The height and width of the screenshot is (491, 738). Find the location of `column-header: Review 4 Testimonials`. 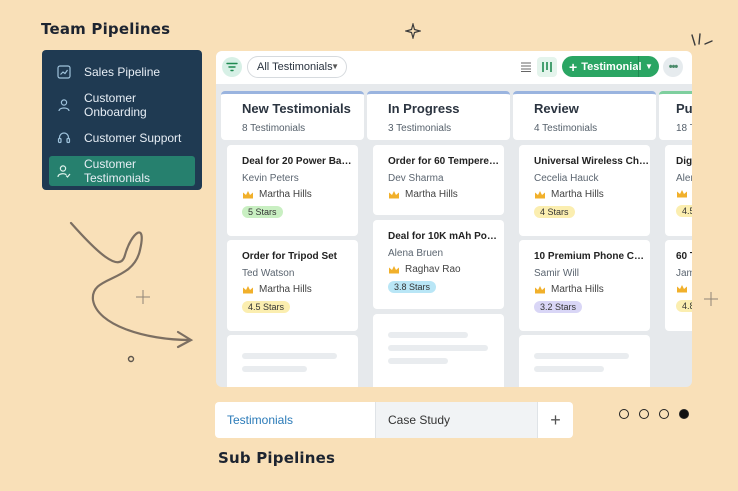

column-header: Review 4 Testimonials is located at coordinates (584, 115).